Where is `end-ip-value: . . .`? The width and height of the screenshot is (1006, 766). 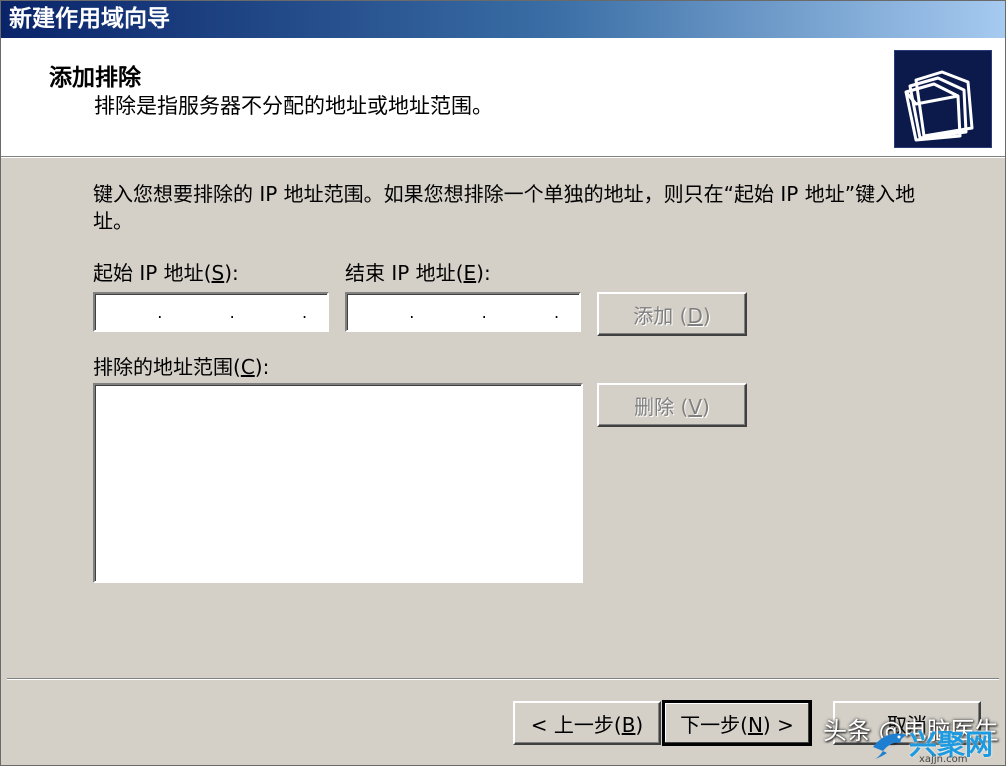 end-ip-value: . . . is located at coordinates (464, 312).